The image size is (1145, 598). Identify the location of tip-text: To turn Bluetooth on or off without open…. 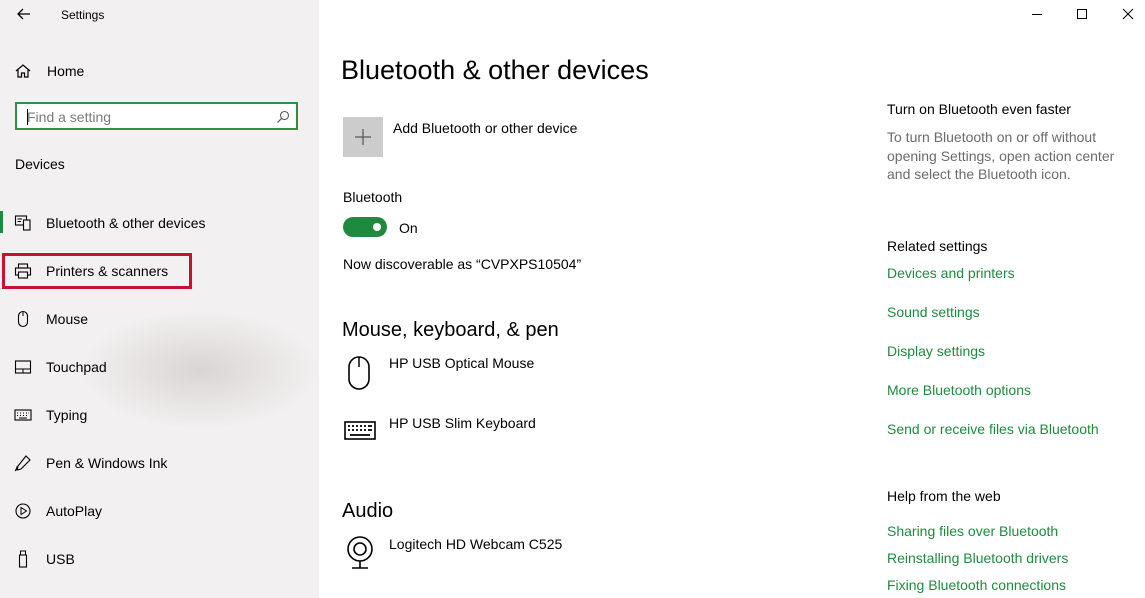
(1001, 155).